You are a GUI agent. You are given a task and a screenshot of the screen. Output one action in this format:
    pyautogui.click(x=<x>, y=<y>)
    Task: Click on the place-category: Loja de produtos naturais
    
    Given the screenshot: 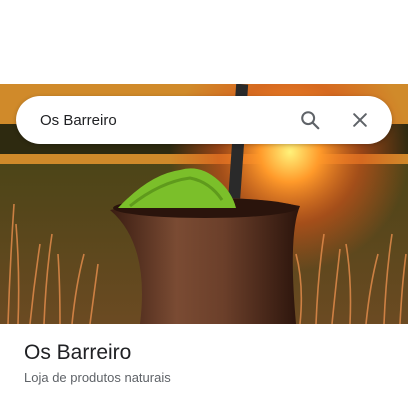 What is the action you would take?
    pyautogui.click(x=97, y=377)
    